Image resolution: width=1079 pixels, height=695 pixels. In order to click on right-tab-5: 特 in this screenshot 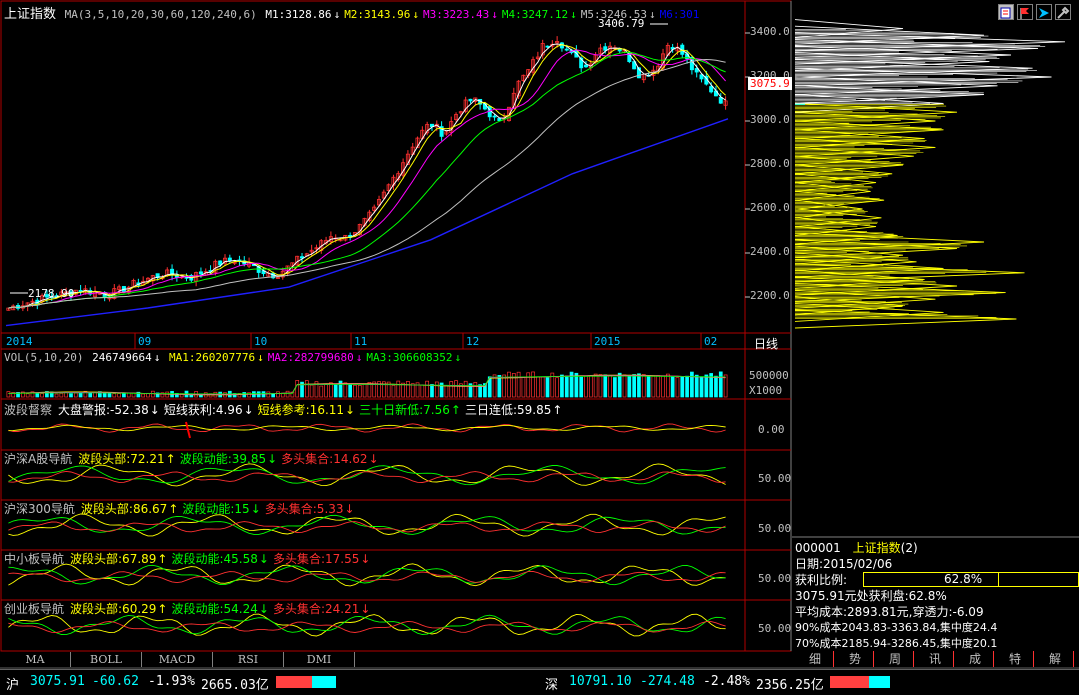, I will do `click(1015, 659)`.